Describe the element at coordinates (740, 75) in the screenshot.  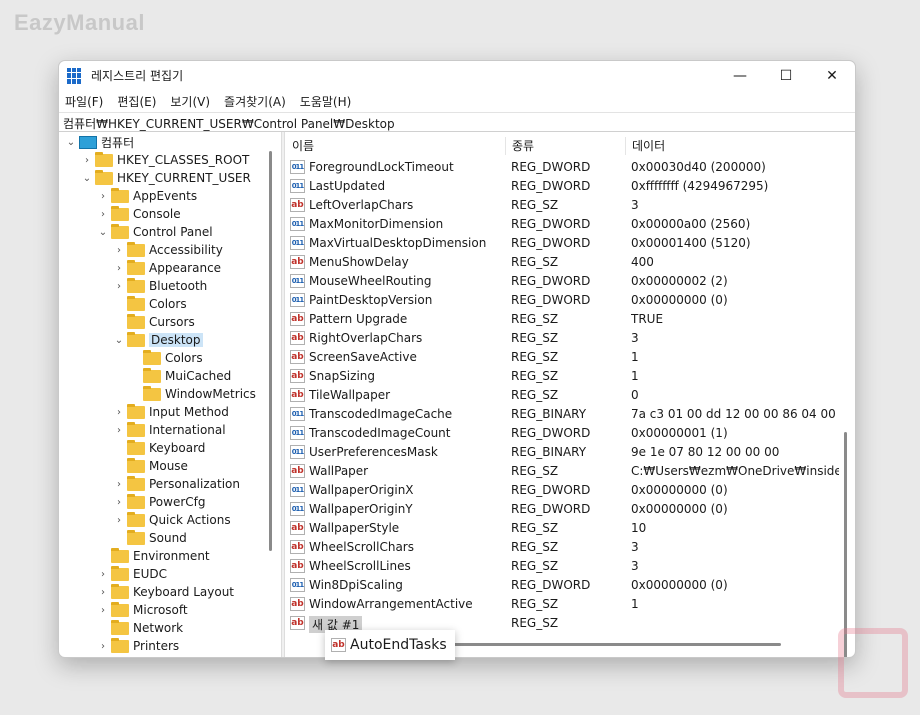
I see `minimize-button: —` at that location.